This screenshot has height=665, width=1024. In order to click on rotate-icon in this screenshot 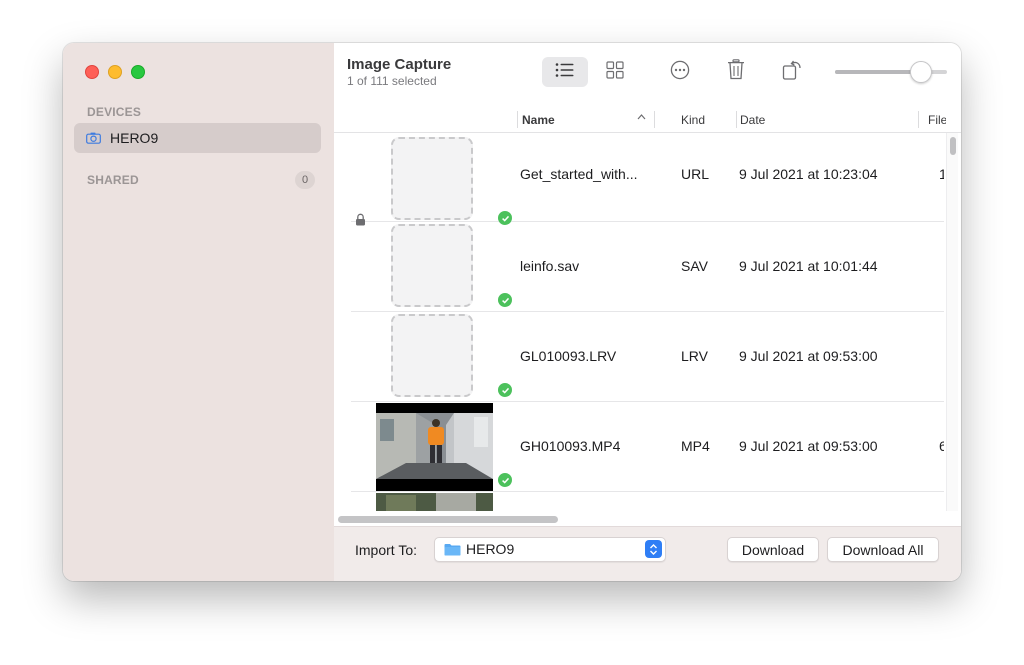, I will do `click(792, 72)`.